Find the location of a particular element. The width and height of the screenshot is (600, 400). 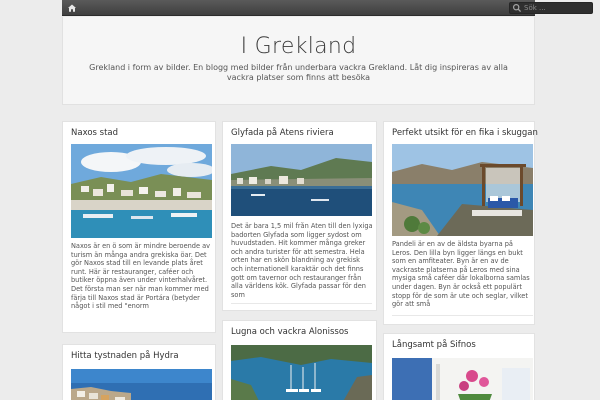

post-card: Långsamt på Sifnos is located at coordinates (459, 366).